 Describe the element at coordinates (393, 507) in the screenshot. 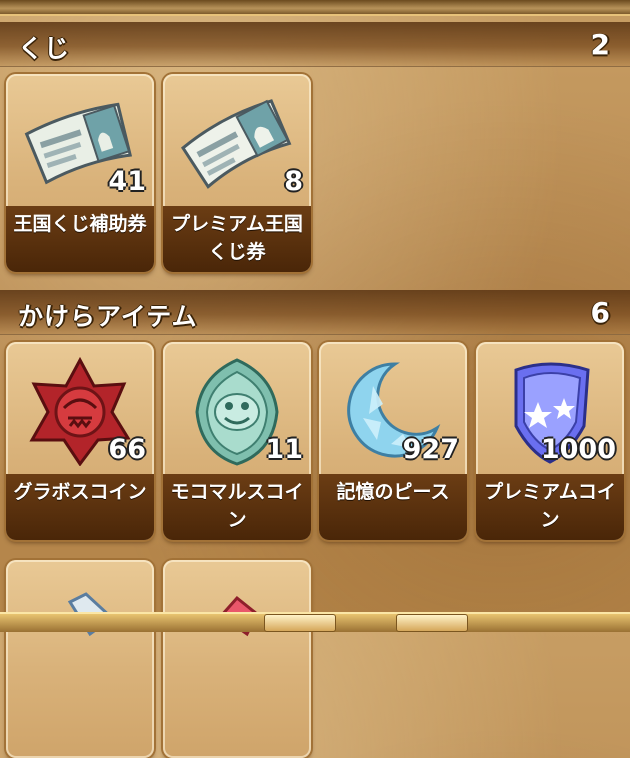

I see `item-label: 記憶のピース` at that location.